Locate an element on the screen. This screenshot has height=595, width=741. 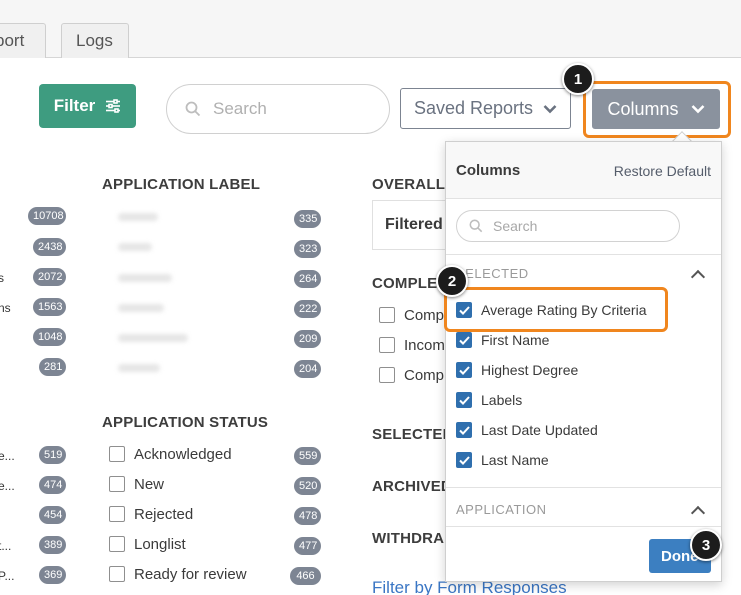
count-badge: 477 is located at coordinates (307, 546).